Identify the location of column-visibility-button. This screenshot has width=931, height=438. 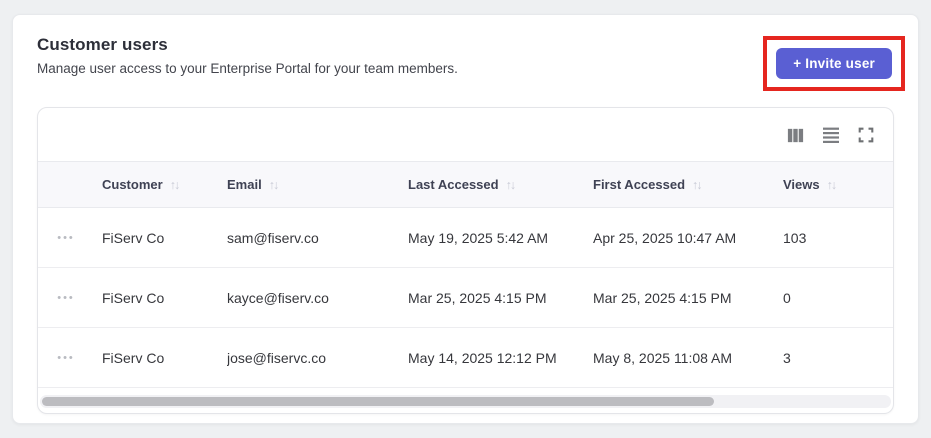
(795, 135).